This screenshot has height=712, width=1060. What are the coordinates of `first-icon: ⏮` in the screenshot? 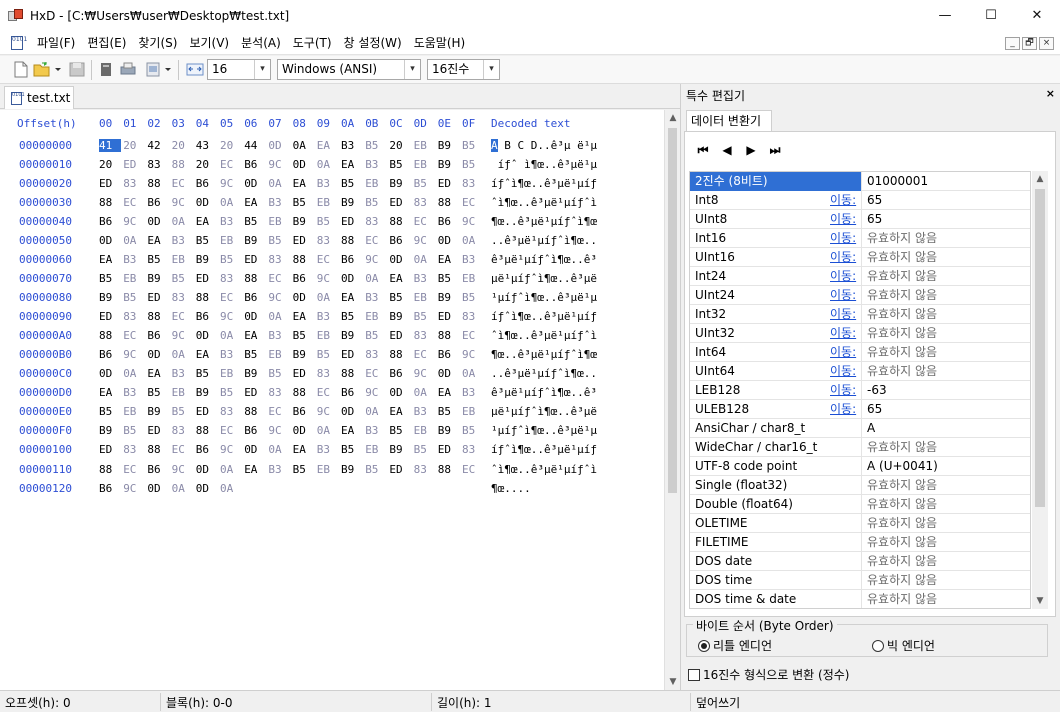 It's located at (703, 150).